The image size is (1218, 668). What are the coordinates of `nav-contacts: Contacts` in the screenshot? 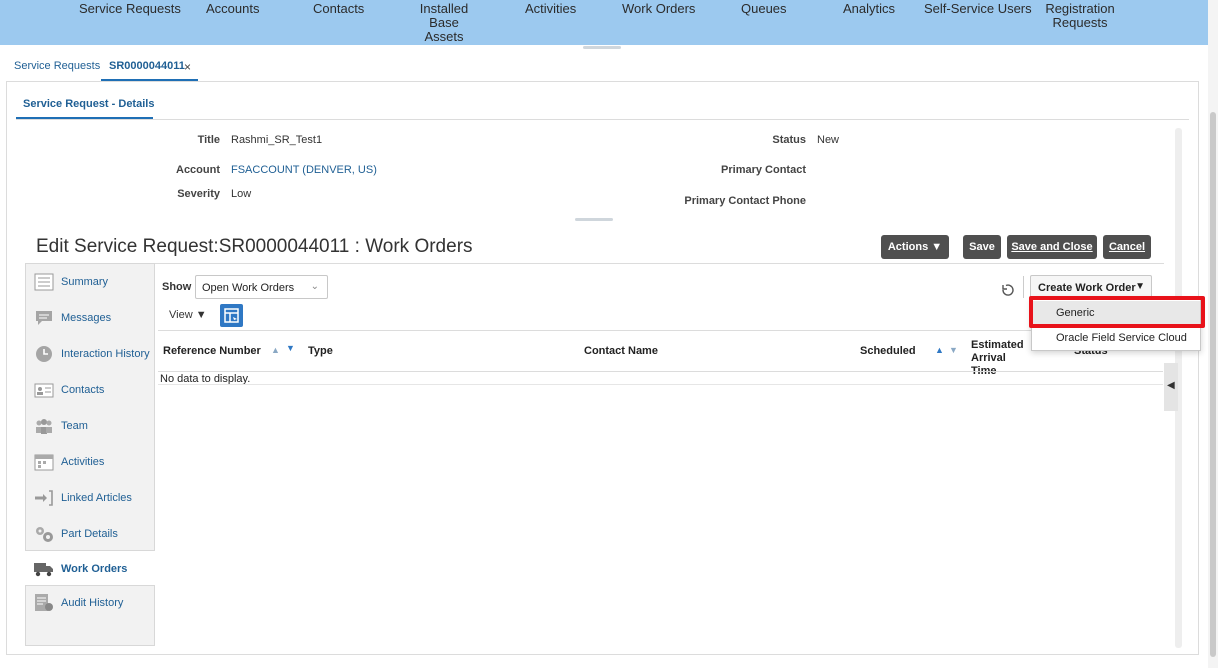 It's located at (338, 9).